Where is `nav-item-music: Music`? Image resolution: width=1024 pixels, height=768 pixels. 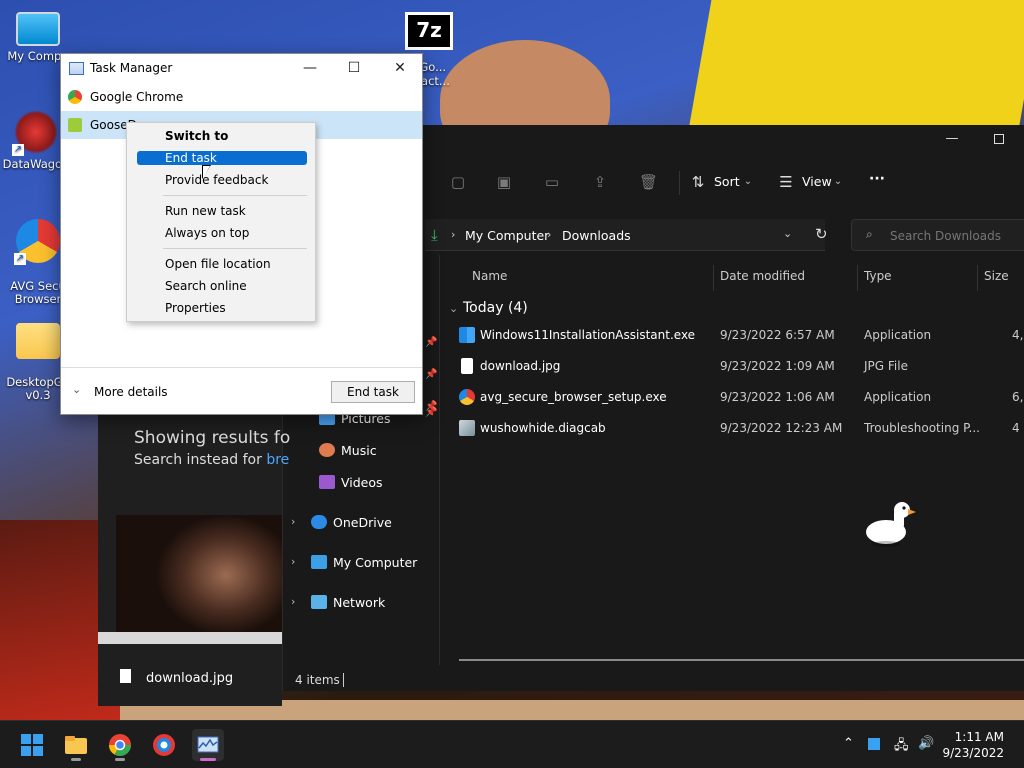
nav-item-music: Music is located at coordinates (348, 450).